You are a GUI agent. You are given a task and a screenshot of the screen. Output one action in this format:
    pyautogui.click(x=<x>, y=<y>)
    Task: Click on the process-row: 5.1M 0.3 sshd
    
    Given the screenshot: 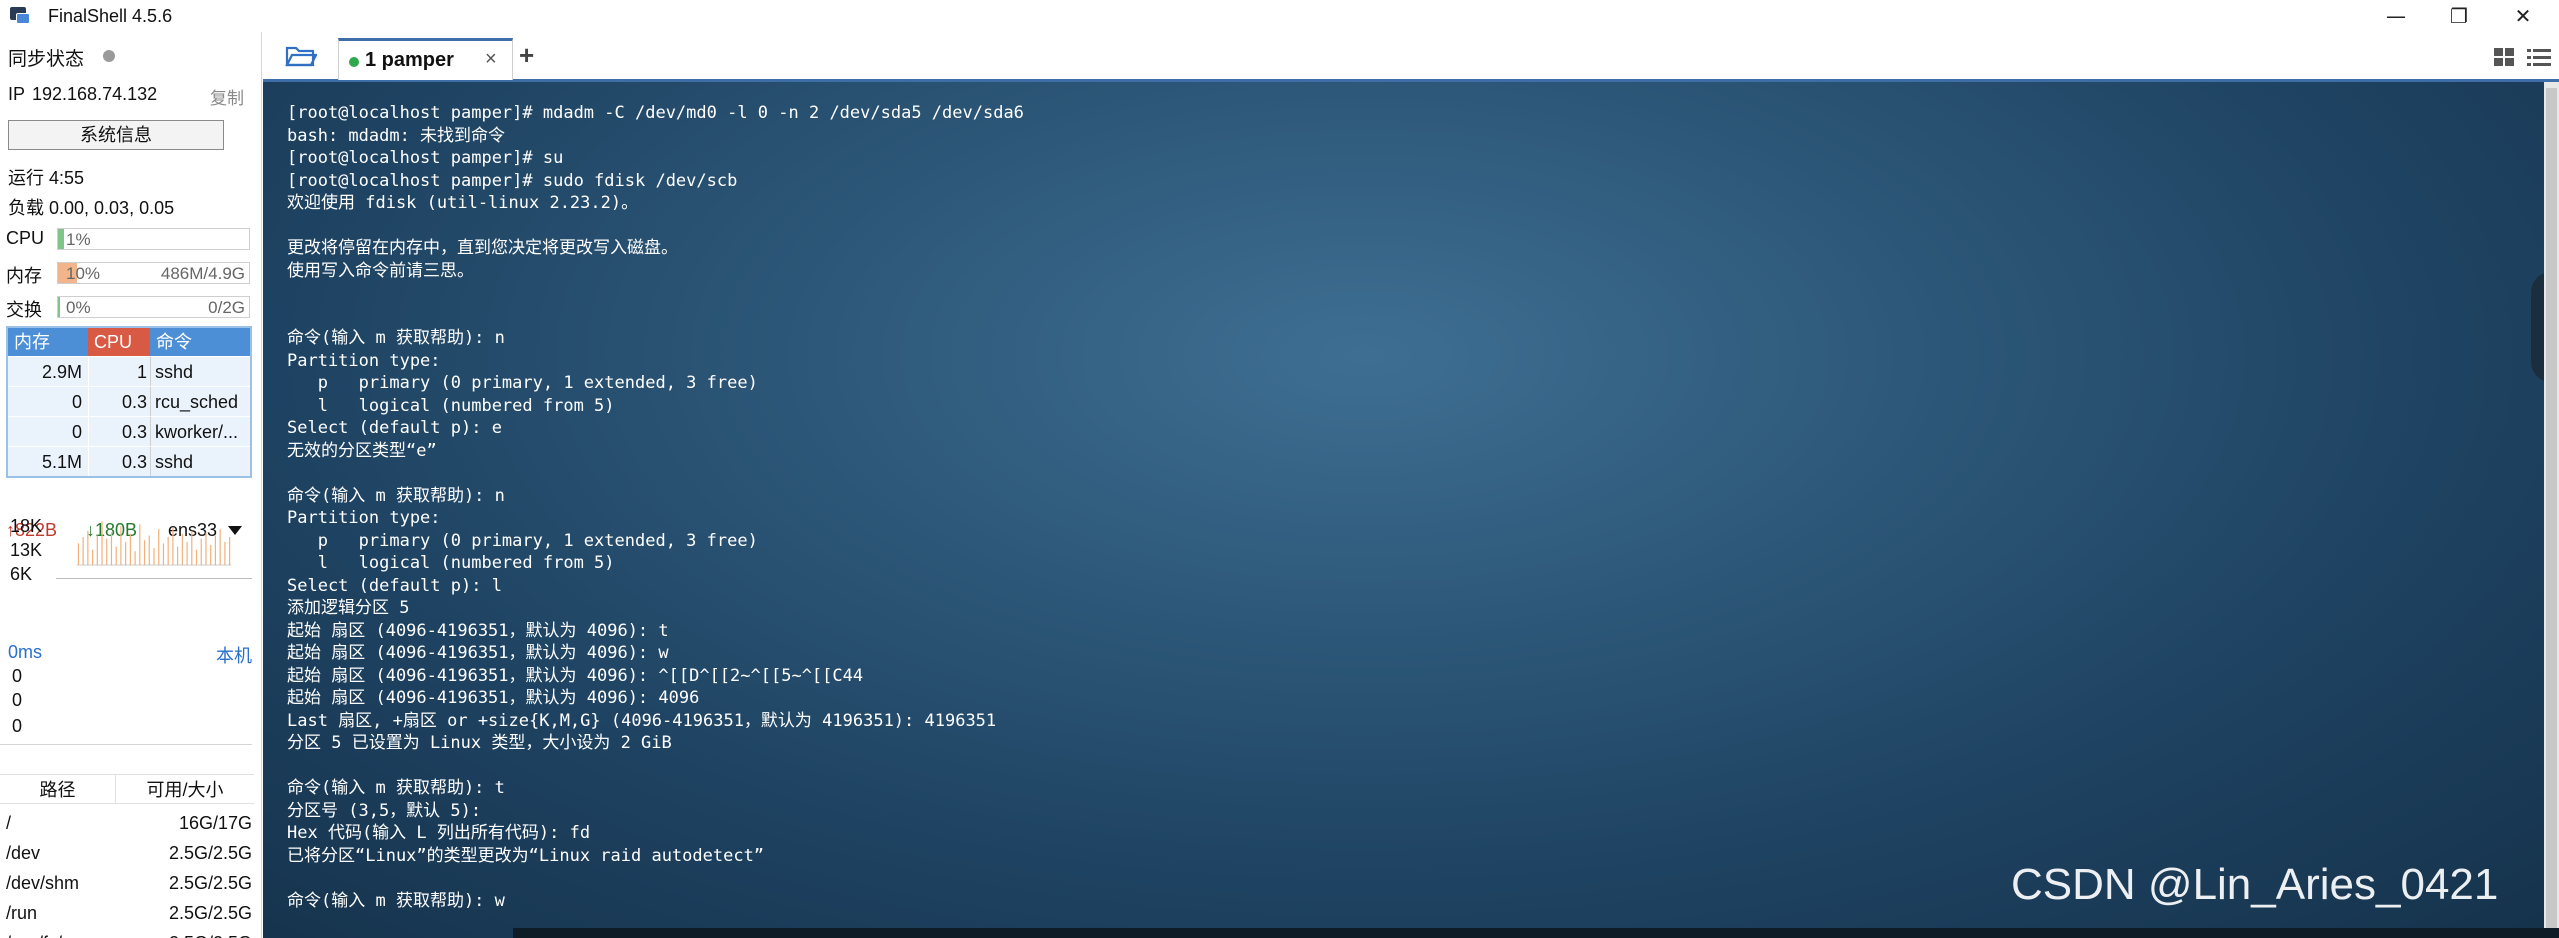 What is the action you would take?
    pyautogui.click(x=129, y=461)
    